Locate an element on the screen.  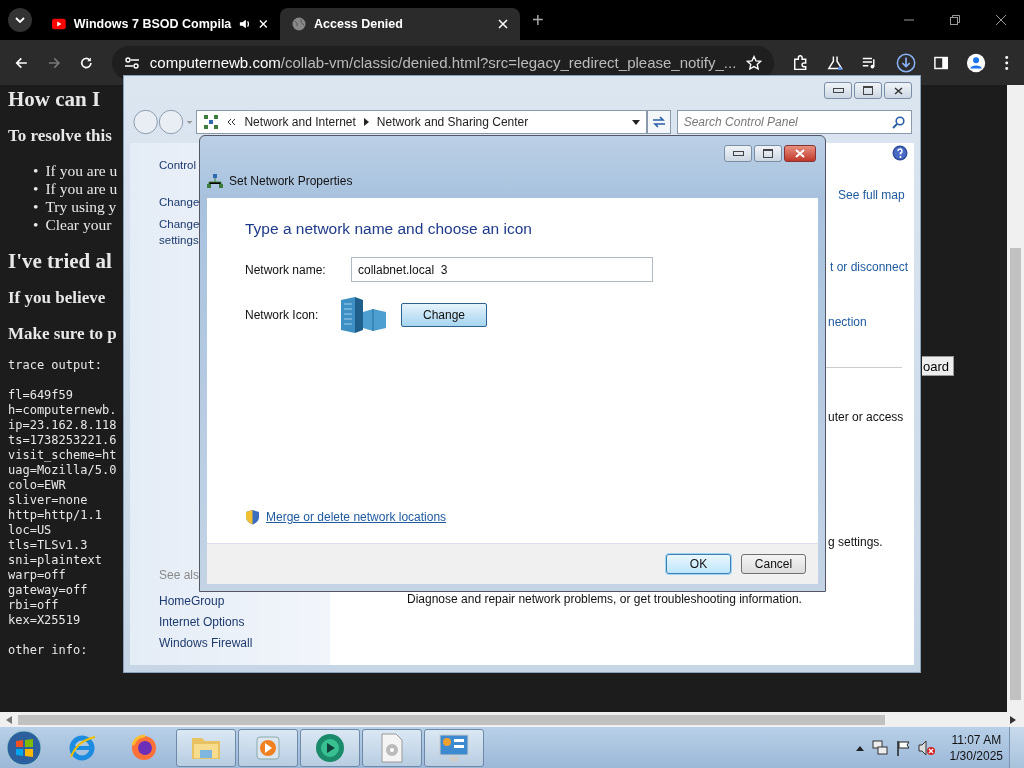
site-info-icon is located at coordinates (131, 62).